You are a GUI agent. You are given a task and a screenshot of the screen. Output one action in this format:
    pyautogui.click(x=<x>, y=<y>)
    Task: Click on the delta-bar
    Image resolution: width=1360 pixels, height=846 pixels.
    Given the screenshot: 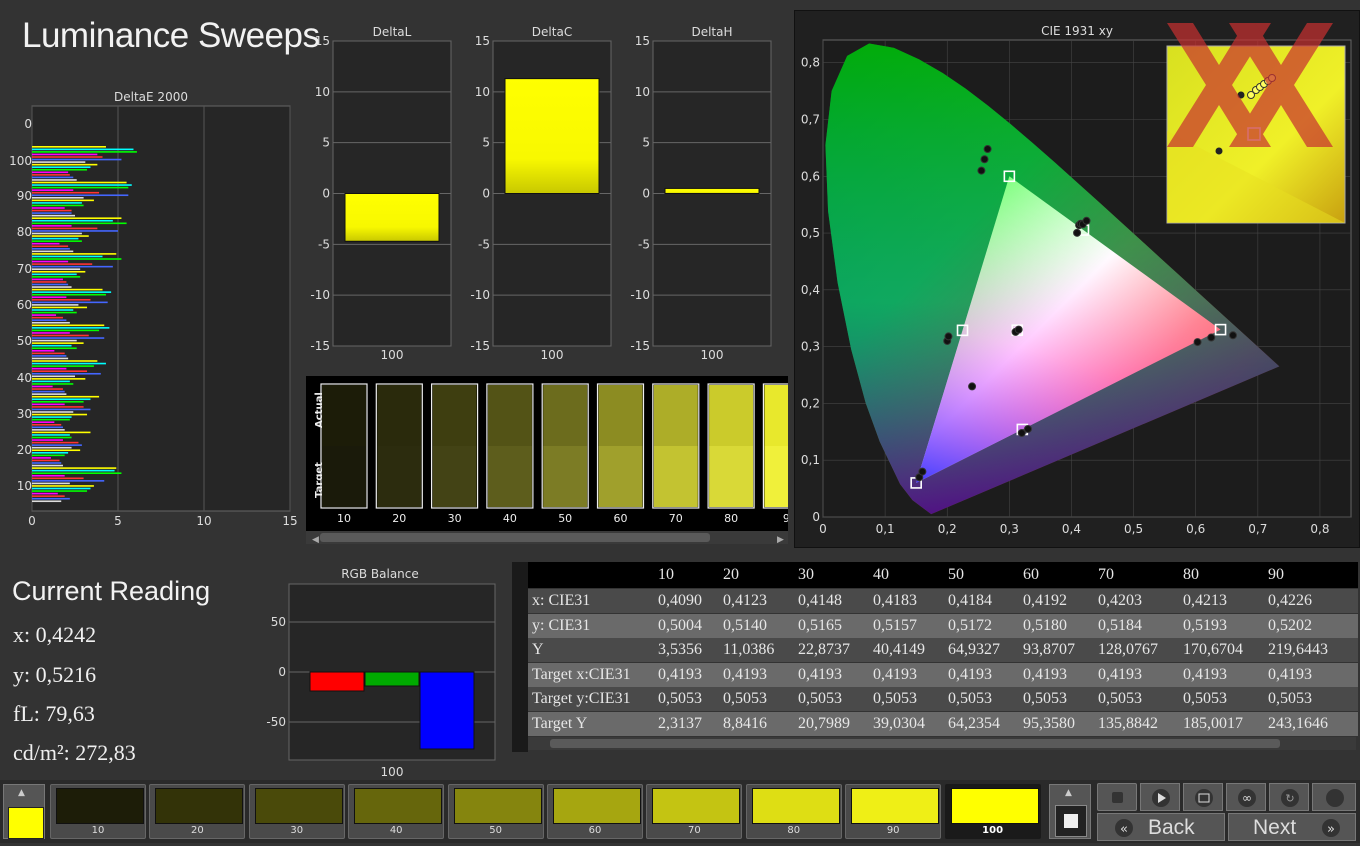 What is the action you would take?
    pyautogui.click(x=712, y=191)
    